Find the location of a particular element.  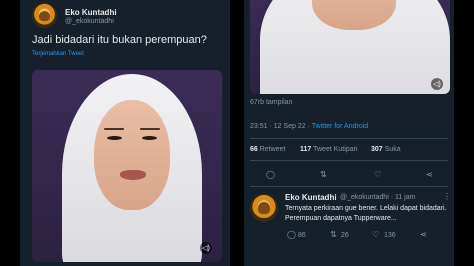

retweet-stat: 66 Retweet is located at coordinates (267, 149).